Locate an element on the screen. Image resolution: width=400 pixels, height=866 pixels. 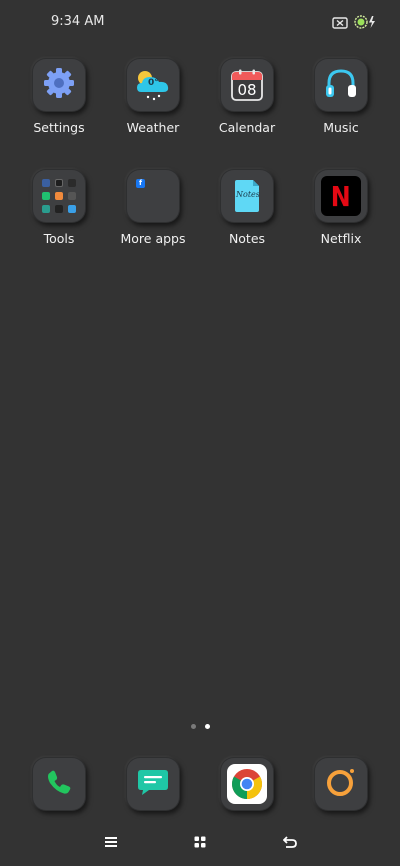
app-notes: Notes Notes is located at coordinates (247, 207).